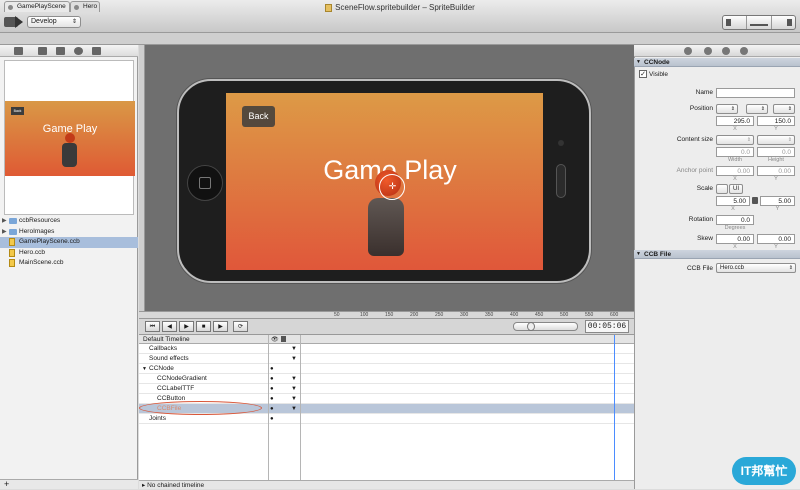 The height and width of the screenshot is (490, 800). What do you see at coordinates (220, 326) in the screenshot?
I see `step-forward-button: ▶` at bounding box center [220, 326].